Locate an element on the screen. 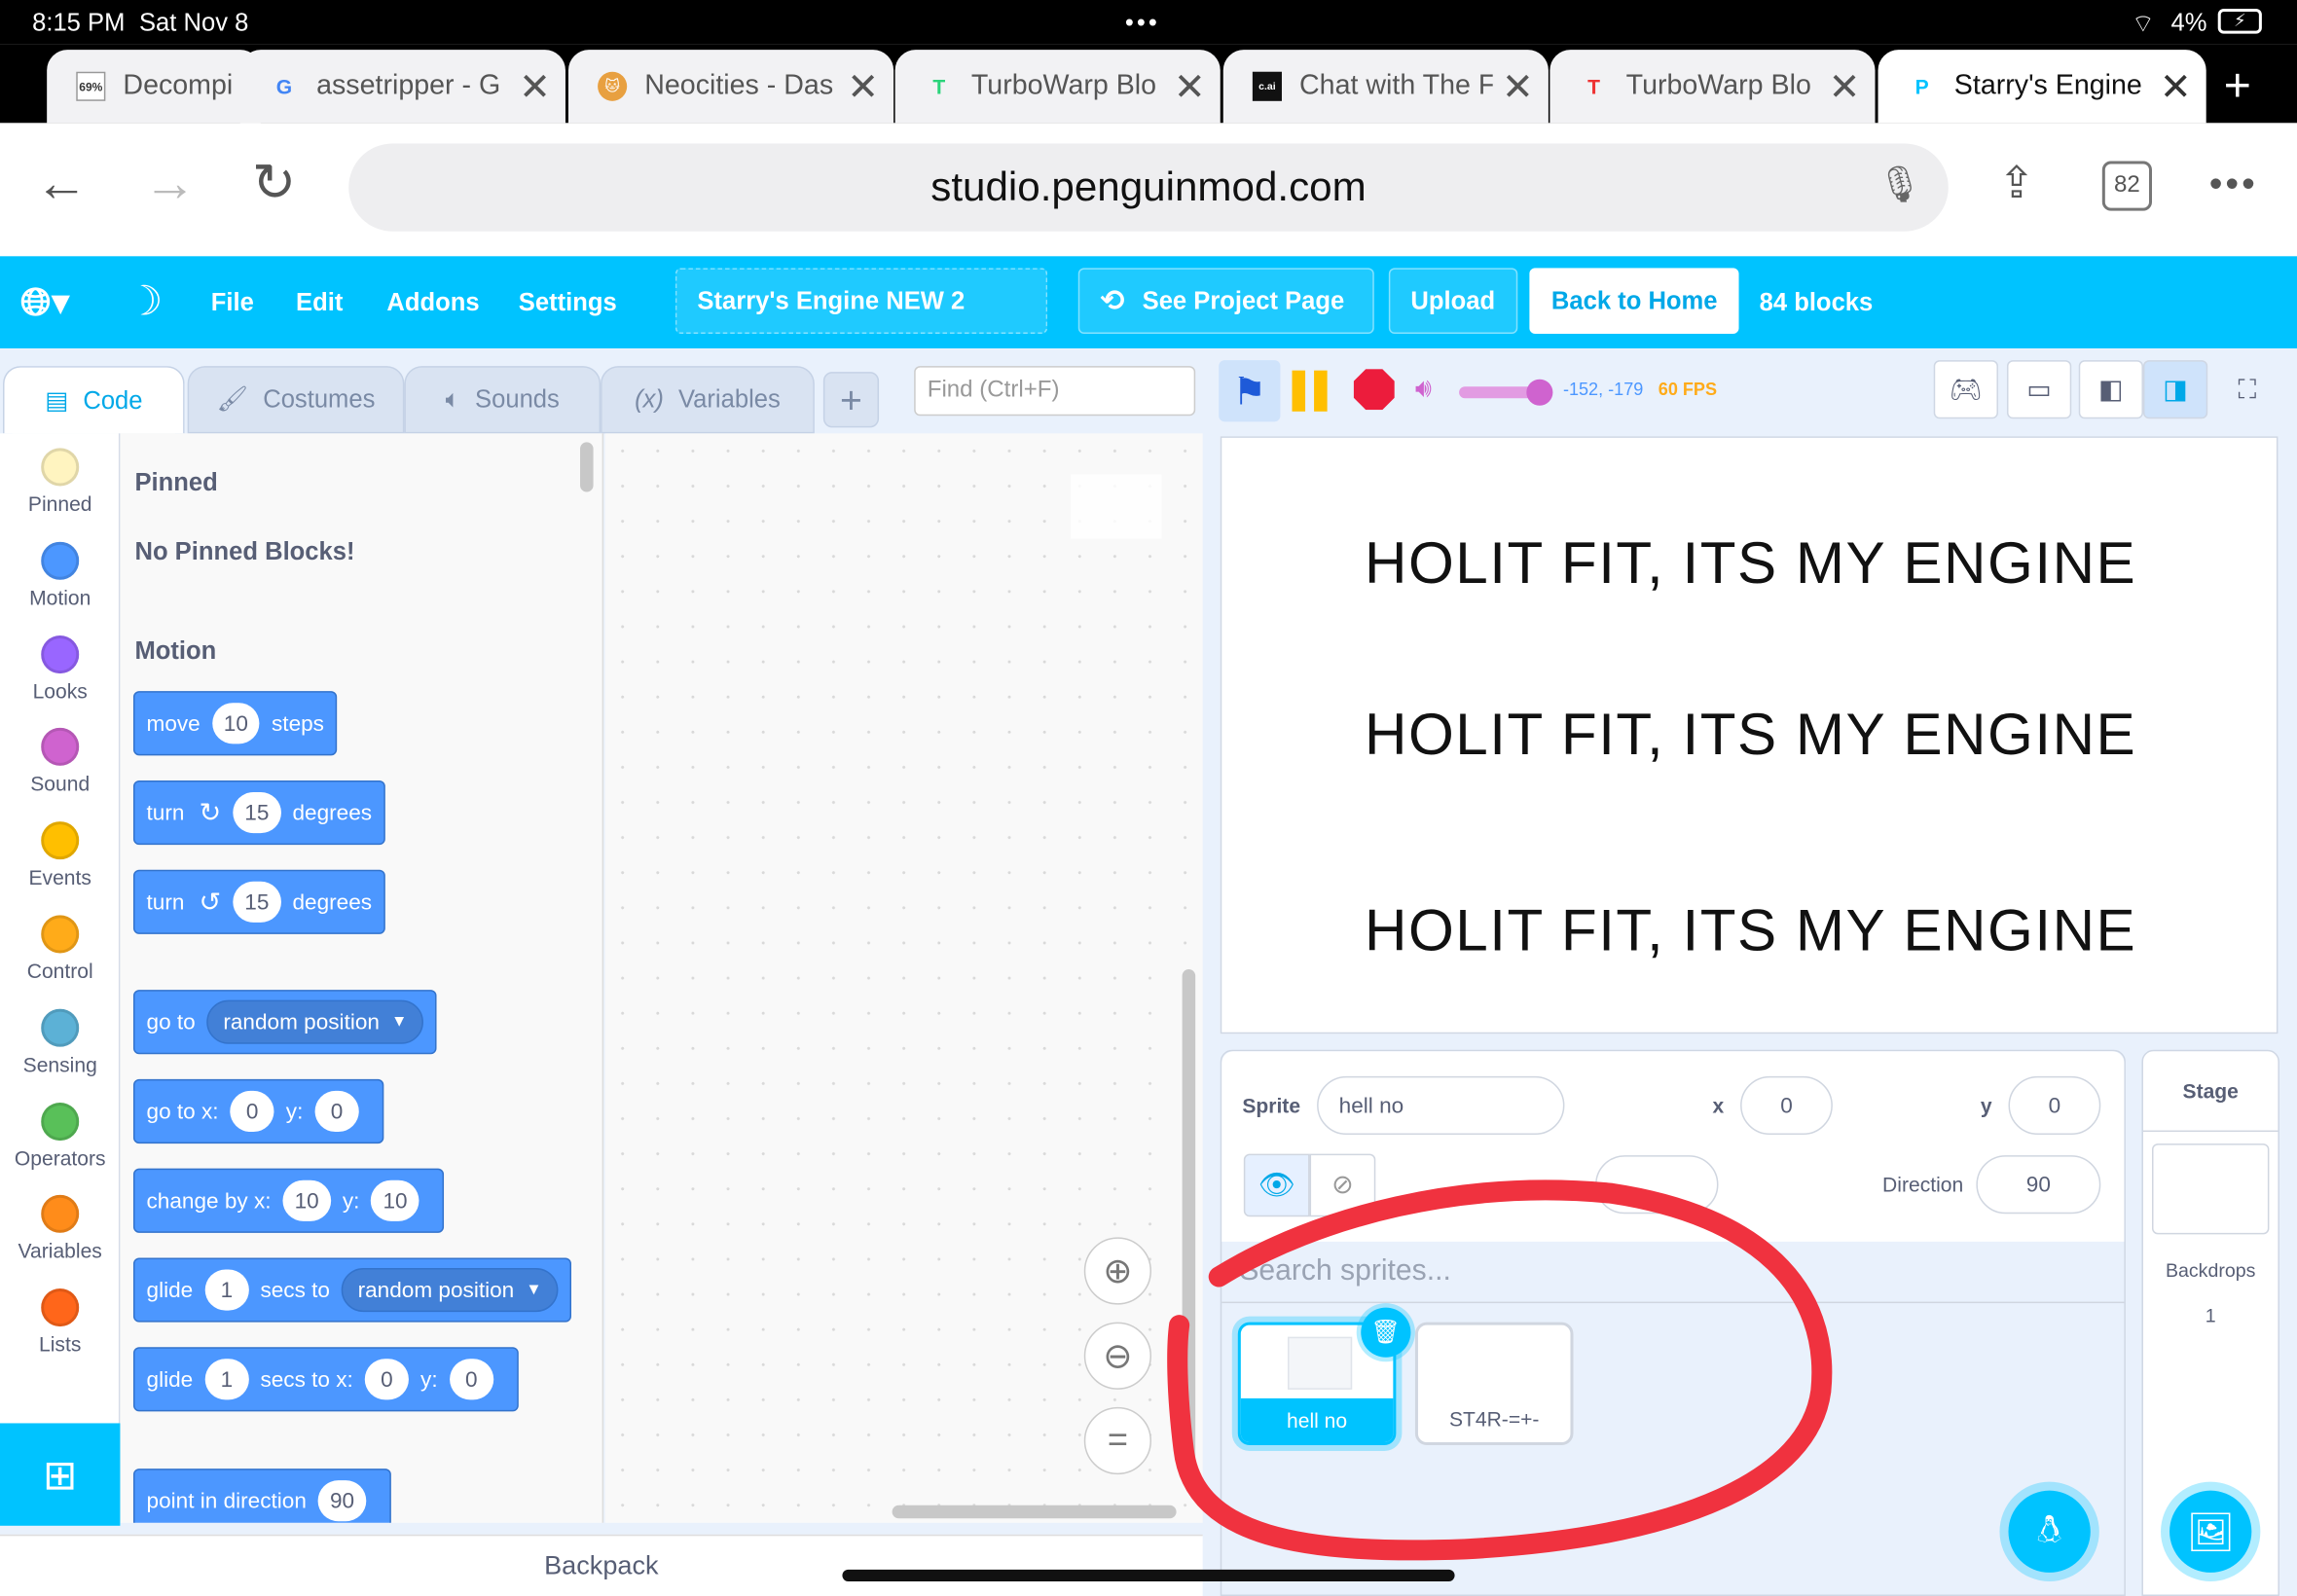 The width and height of the screenshot is (2297, 1596). red-circle-annotation is located at coordinates (1500, 1370).